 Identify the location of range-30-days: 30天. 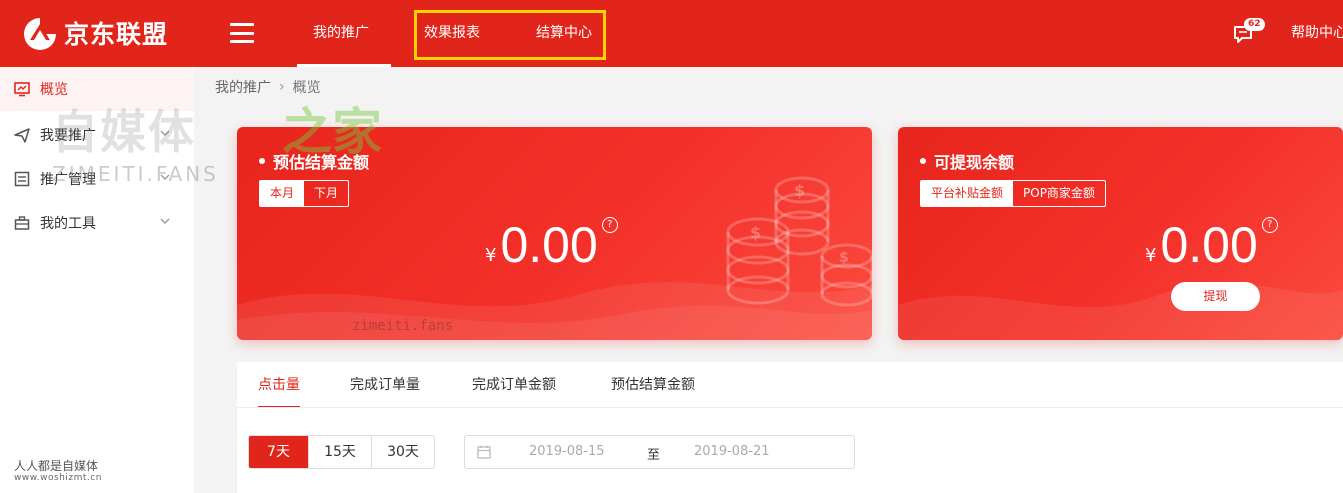
(402, 452).